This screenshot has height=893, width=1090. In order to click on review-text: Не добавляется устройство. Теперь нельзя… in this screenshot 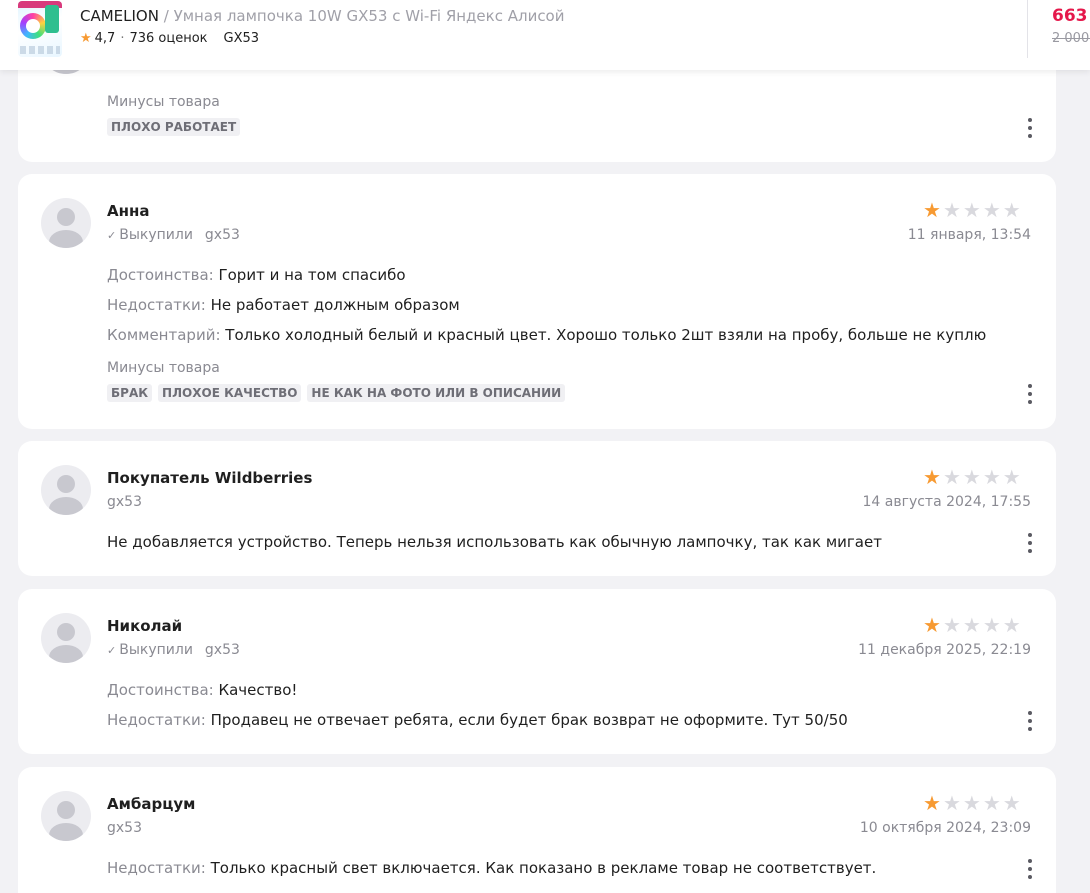, I will do `click(494, 542)`.